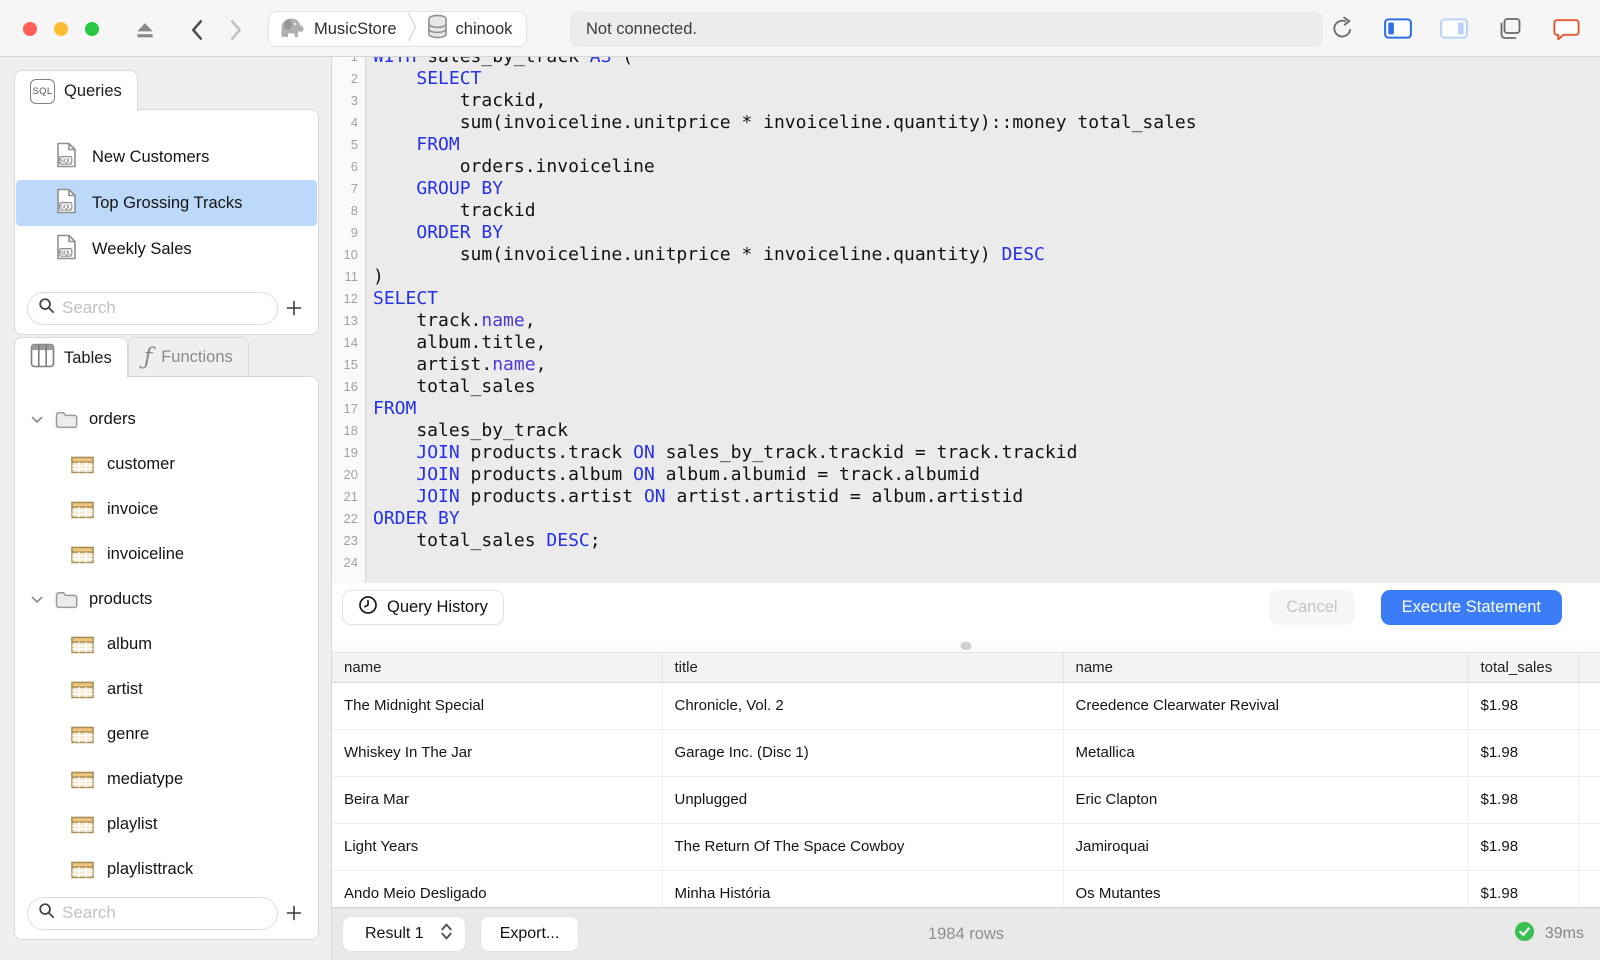 This screenshot has width=1600, height=960. What do you see at coordinates (166, 865) in the screenshot?
I see `tree-table-row: playlisttrack` at bounding box center [166, 865].